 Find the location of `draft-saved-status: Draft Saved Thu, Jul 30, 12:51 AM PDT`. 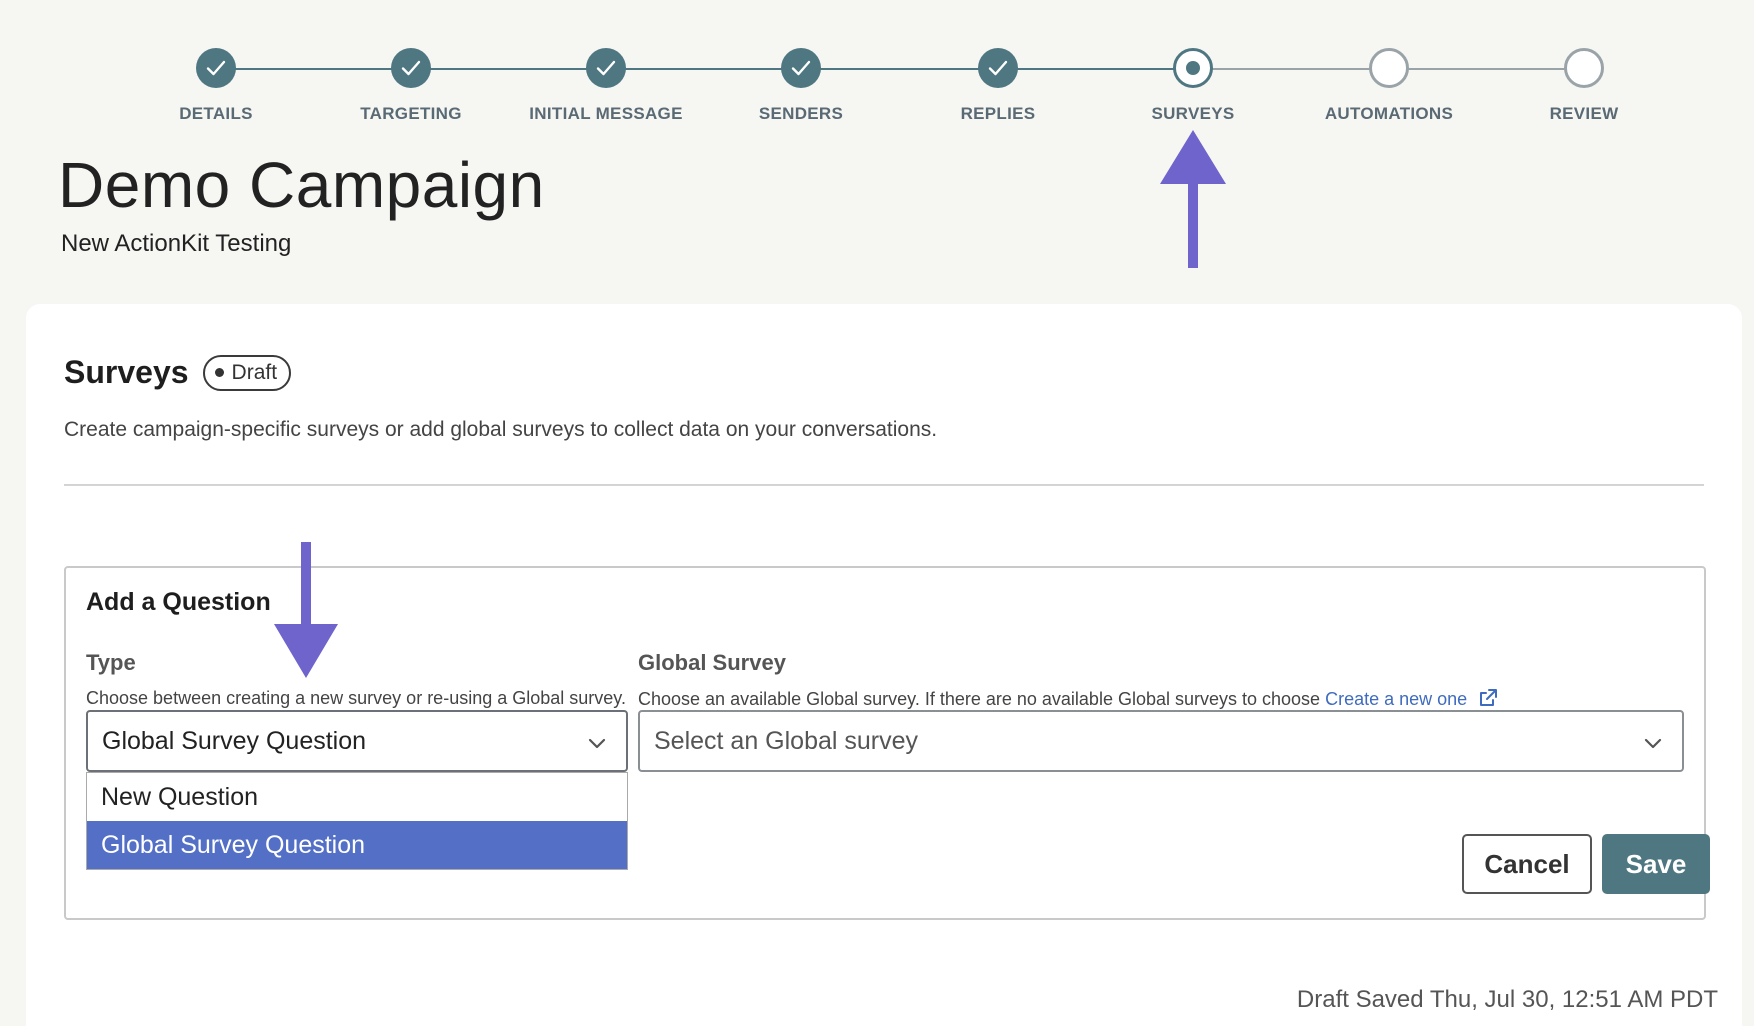

draft-saved-status: Draft Saved Thu, Jul 30, 12:51 AM PDT is located at coordinates (1507, 999).